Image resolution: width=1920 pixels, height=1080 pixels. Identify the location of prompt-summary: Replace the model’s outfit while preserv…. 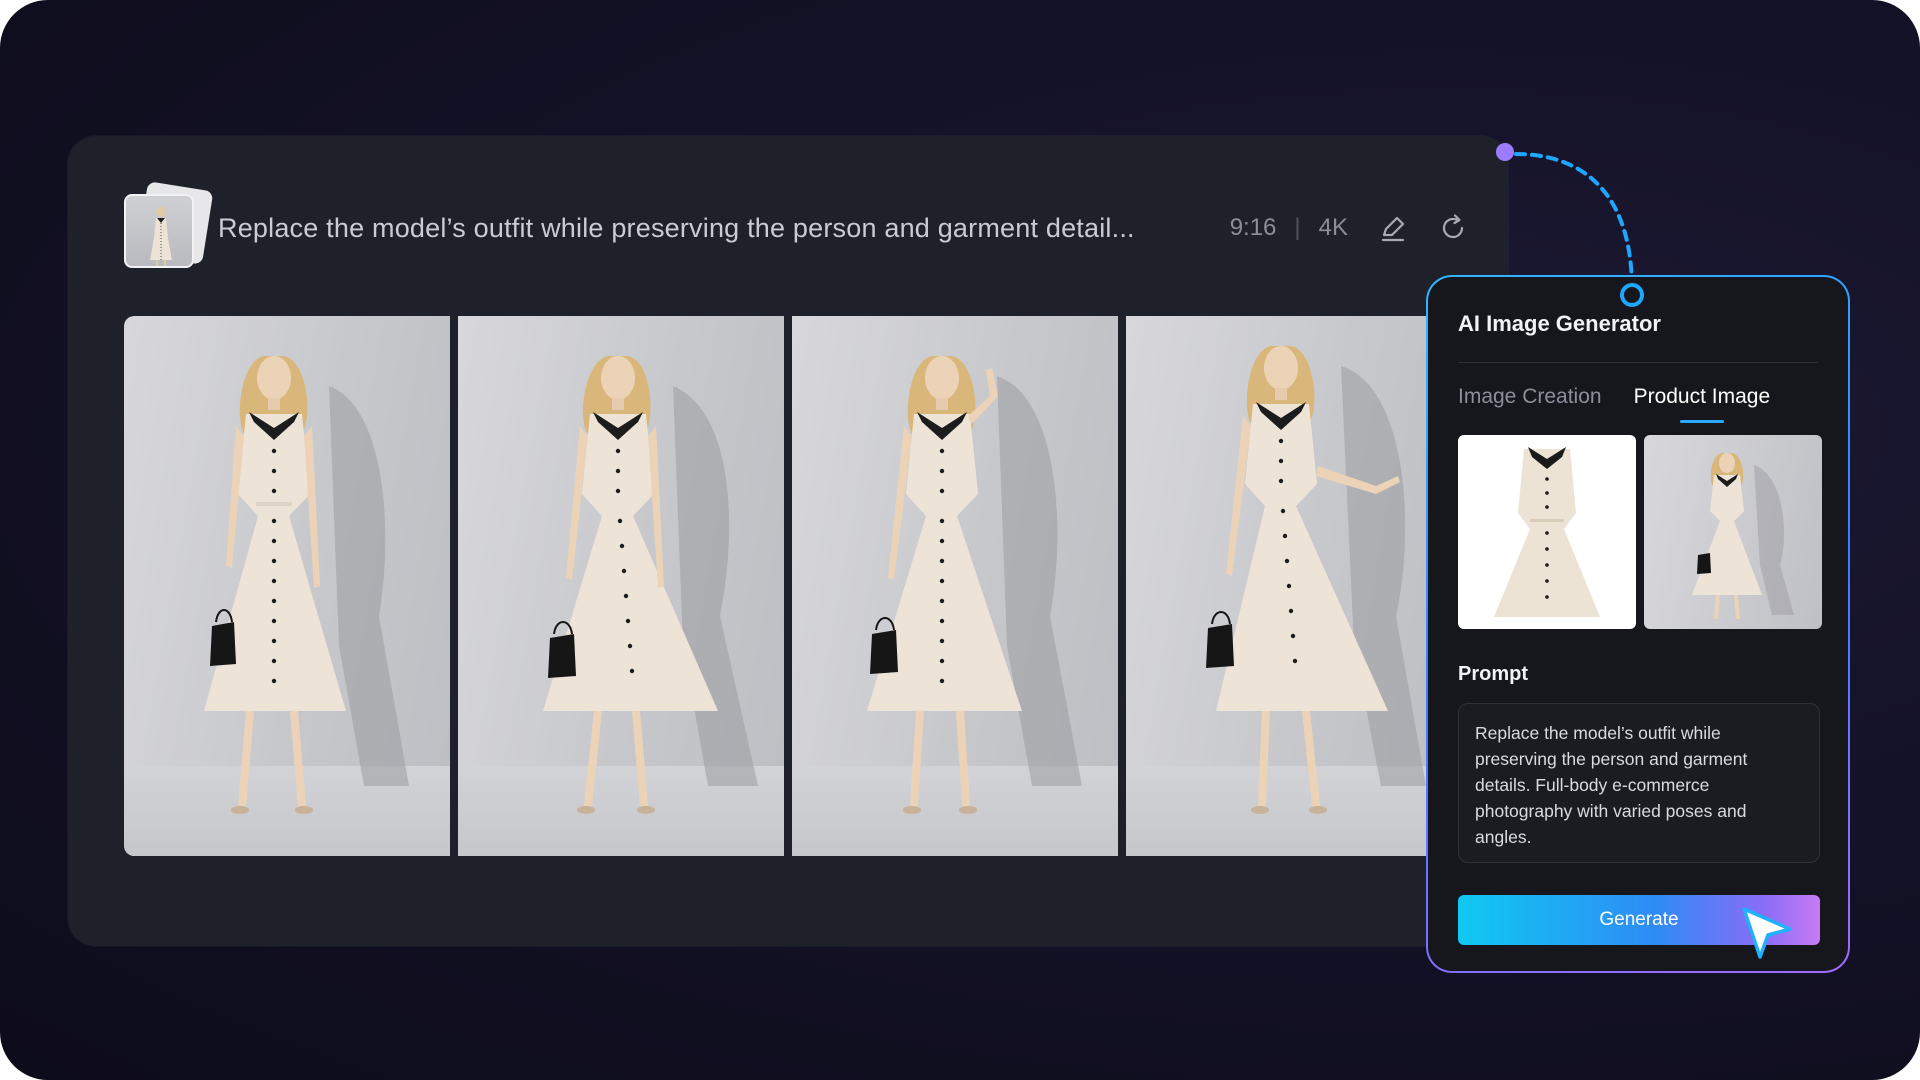
(676, 227).